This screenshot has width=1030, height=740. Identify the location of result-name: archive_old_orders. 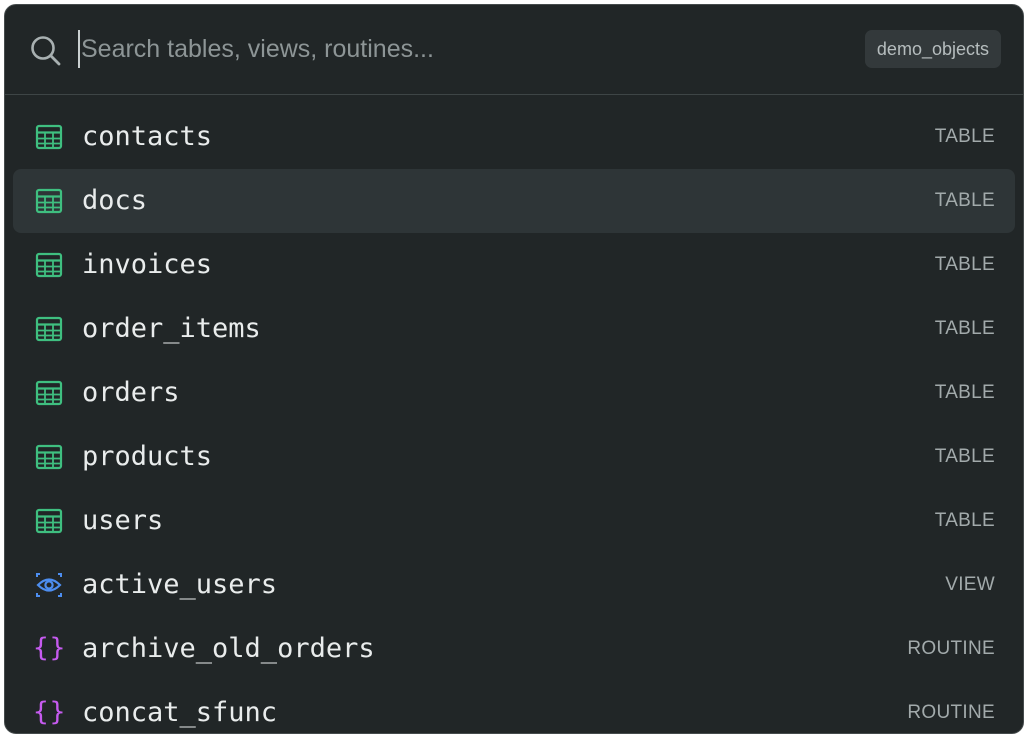
(228, 648).